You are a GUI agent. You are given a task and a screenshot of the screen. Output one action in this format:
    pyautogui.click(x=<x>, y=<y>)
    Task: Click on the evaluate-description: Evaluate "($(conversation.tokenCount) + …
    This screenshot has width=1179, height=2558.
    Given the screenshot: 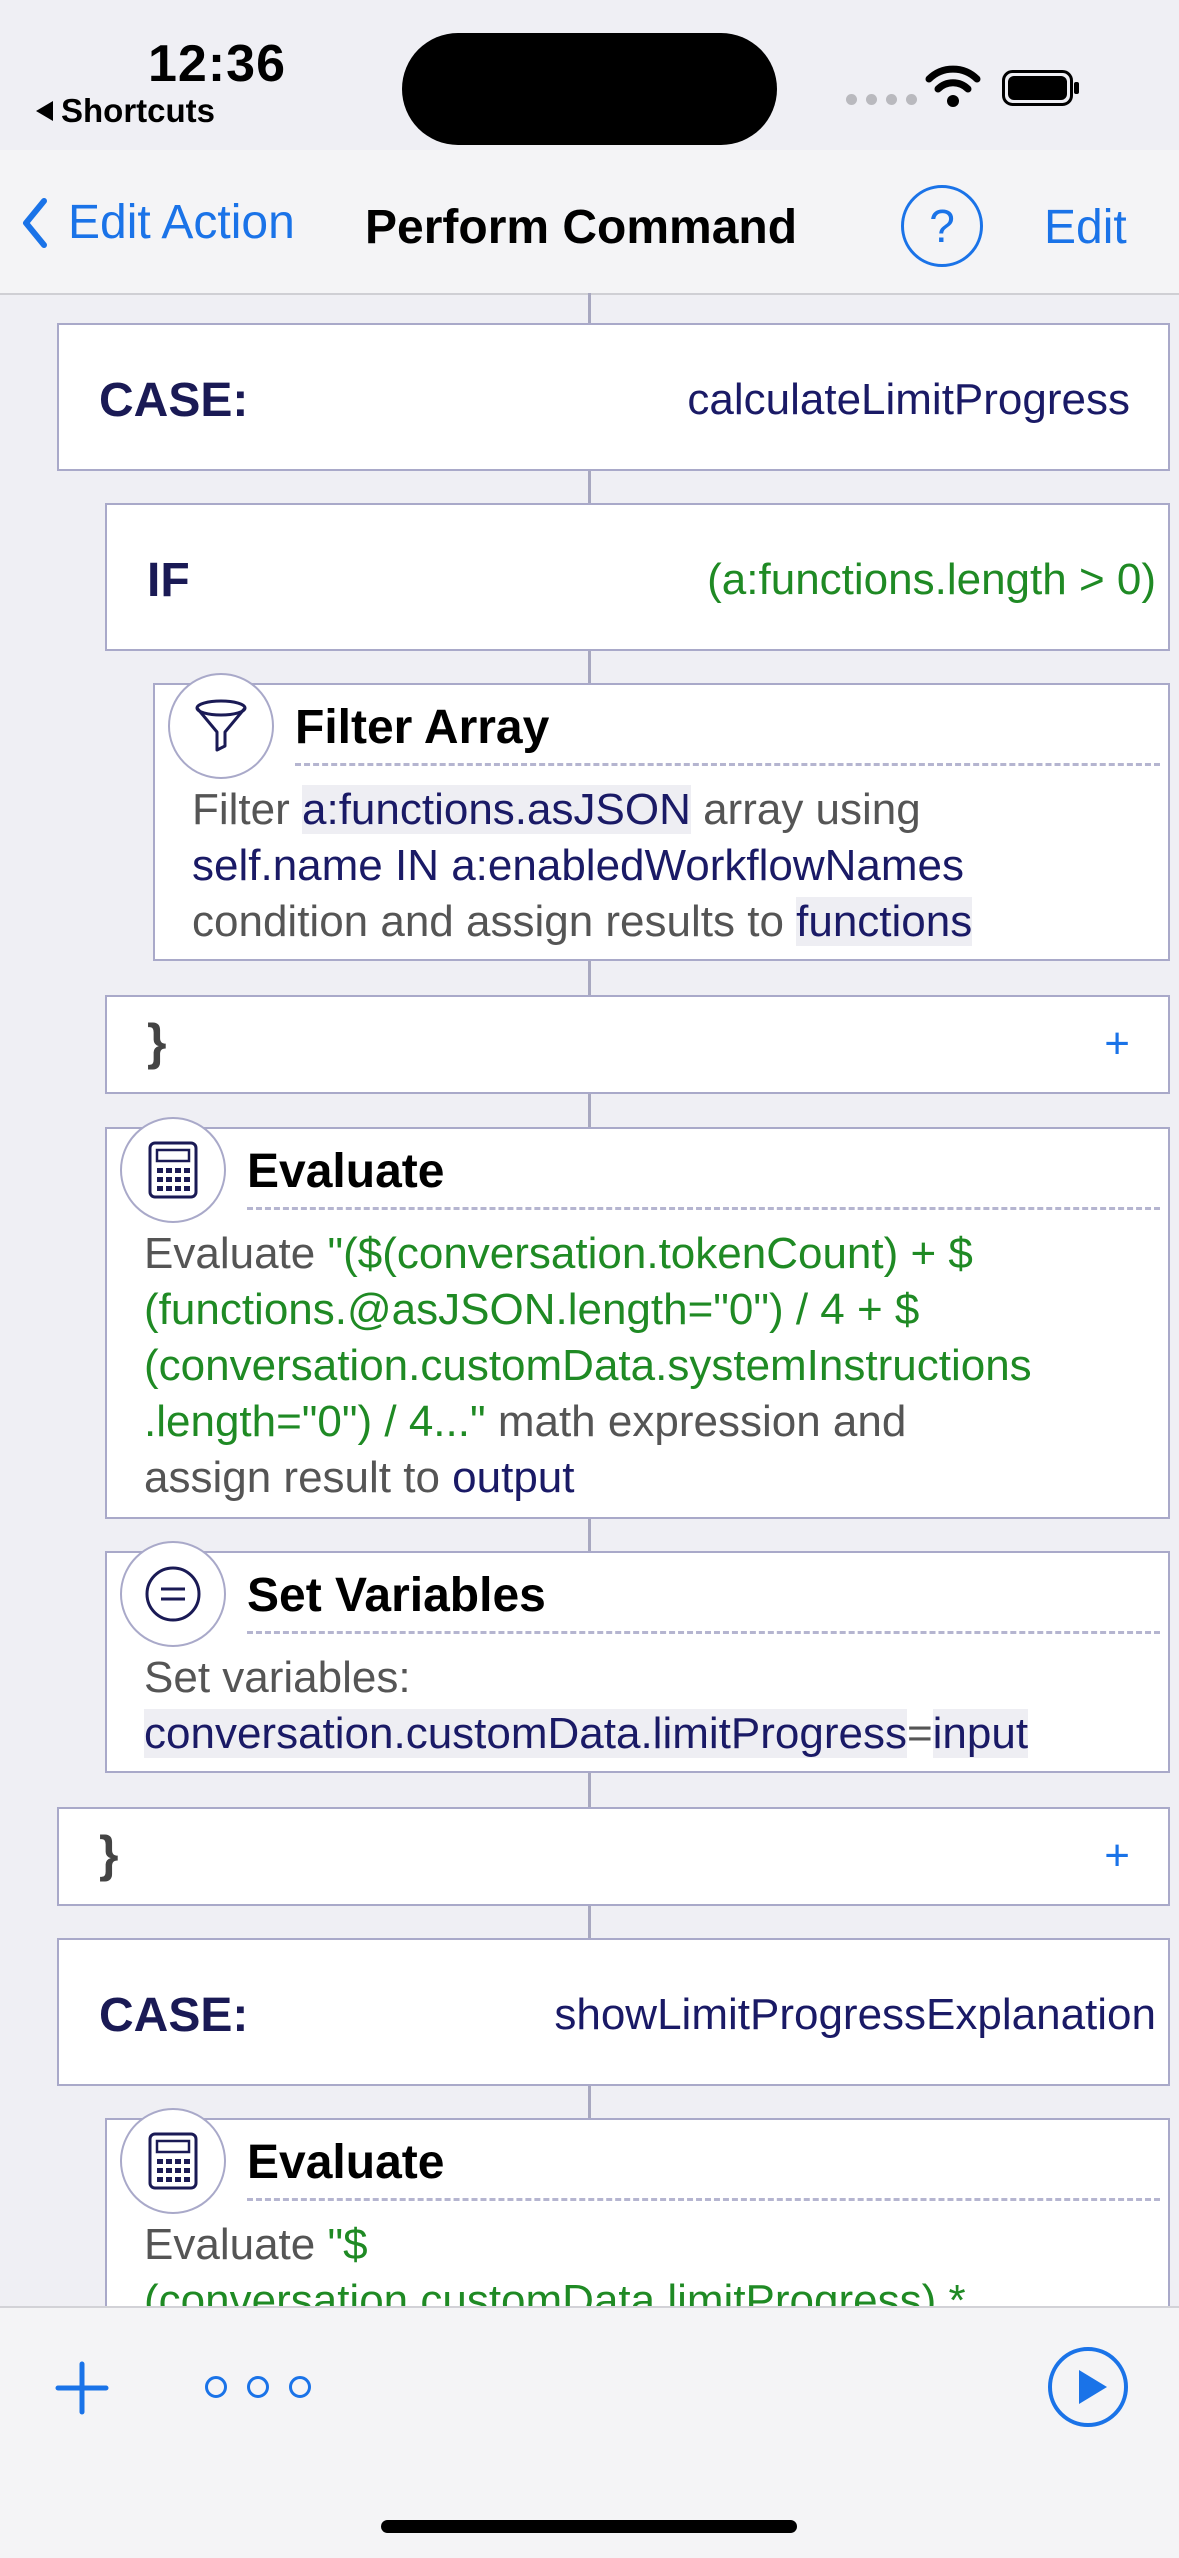 What is the action you would take?
    pyautogui.click(x=588, y=1365)
    